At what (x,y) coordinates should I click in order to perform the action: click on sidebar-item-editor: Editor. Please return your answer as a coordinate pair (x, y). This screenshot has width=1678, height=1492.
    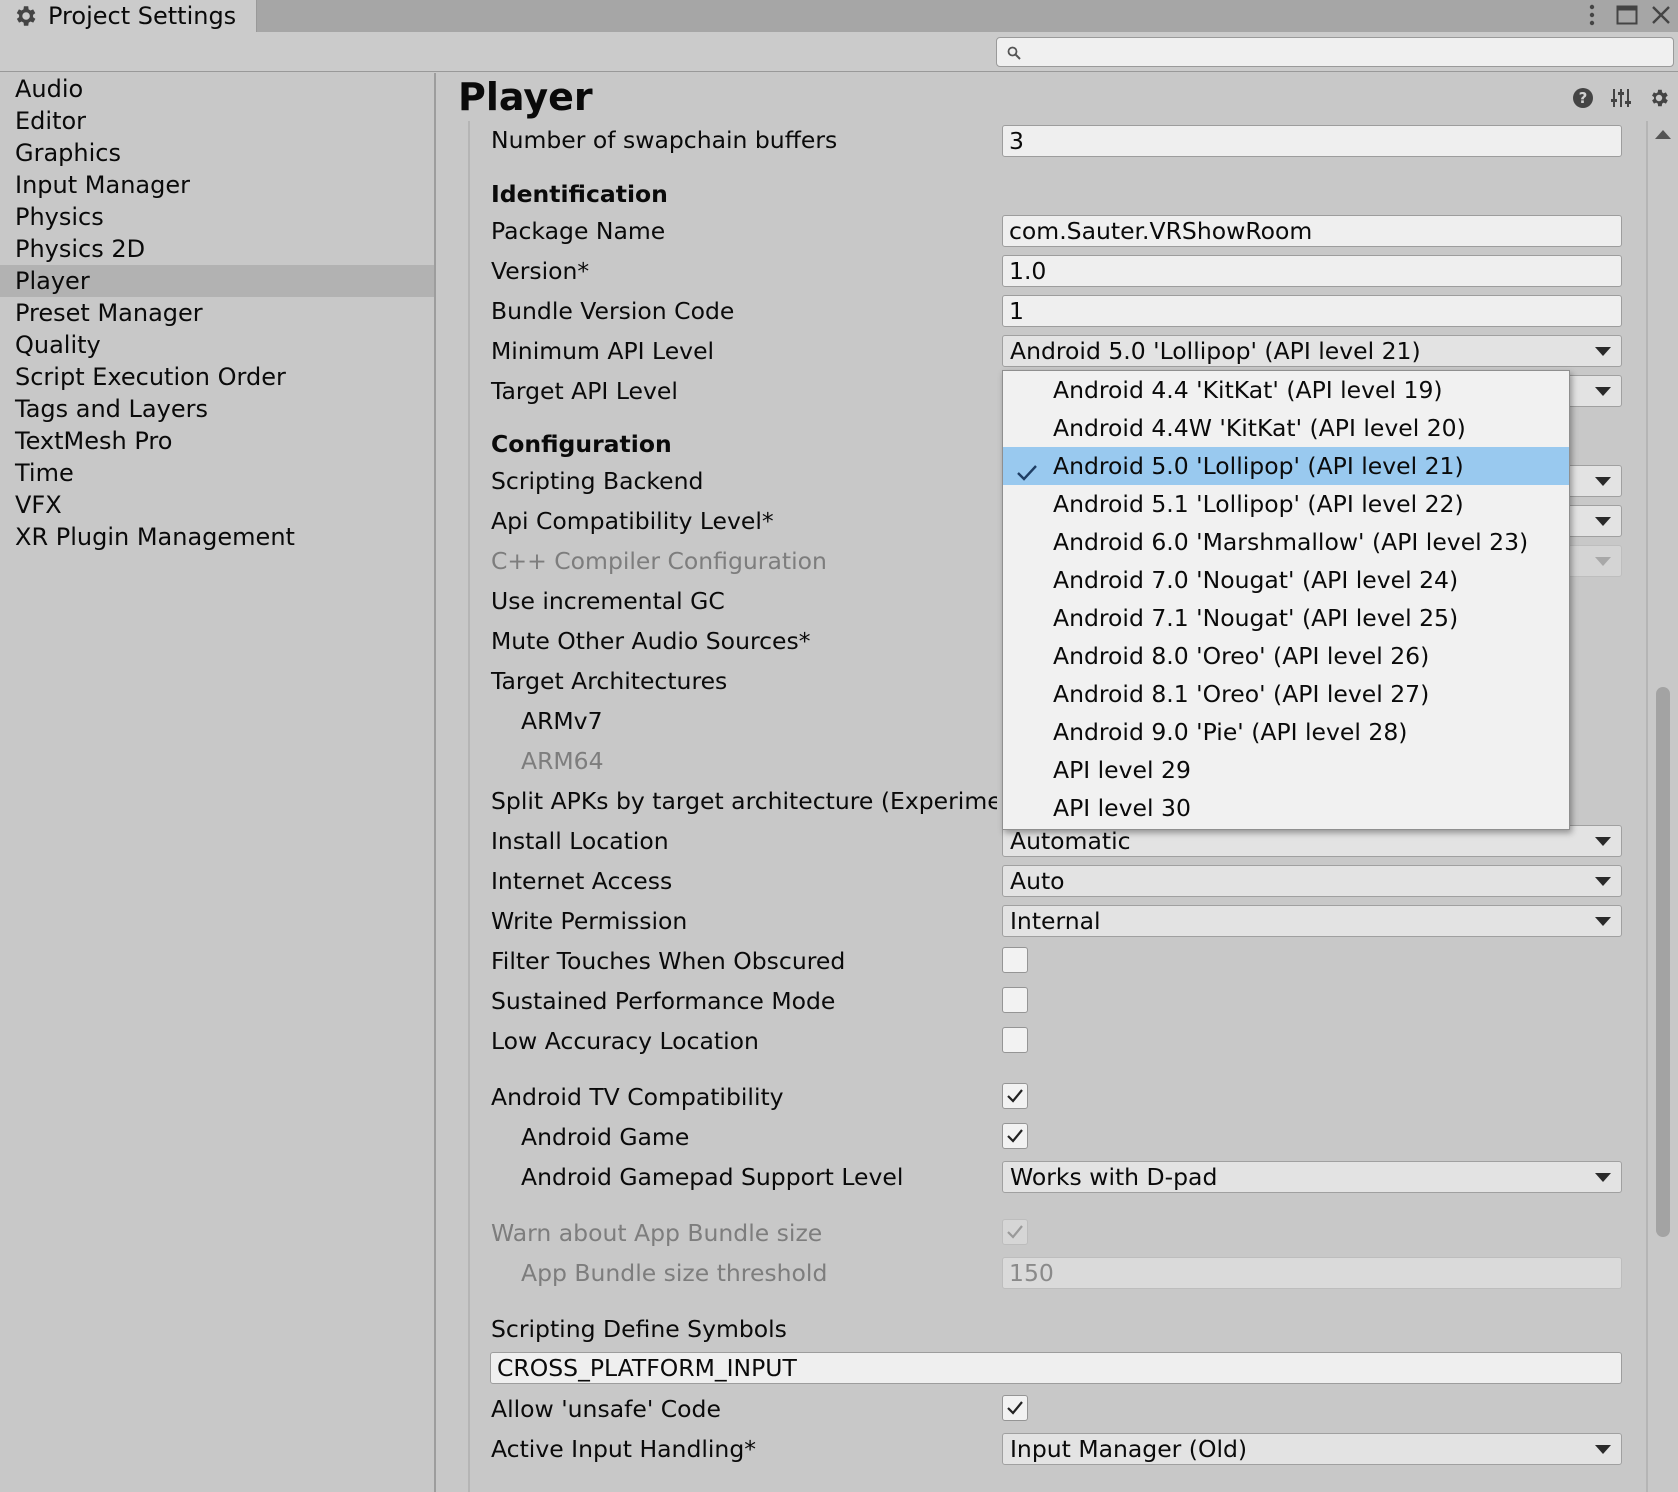
    Looking at the image, I should click on (217, 121).